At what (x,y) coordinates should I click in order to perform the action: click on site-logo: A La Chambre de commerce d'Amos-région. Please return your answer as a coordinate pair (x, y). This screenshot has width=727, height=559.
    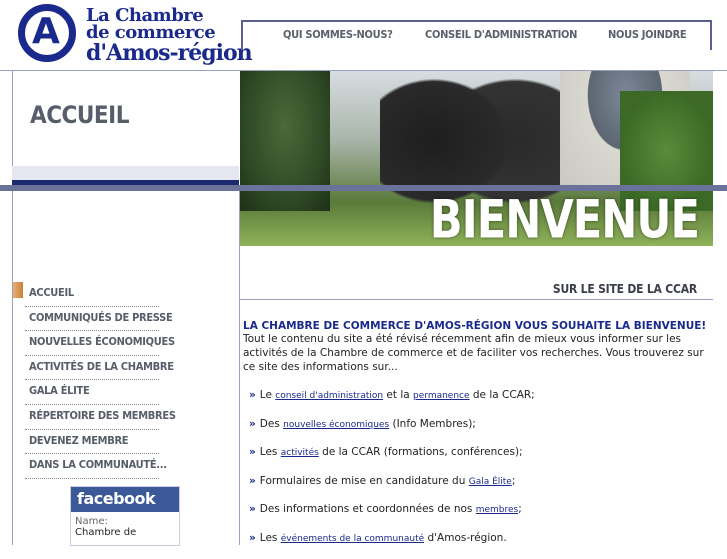
    Looking at the image, I should click on (135, 35).